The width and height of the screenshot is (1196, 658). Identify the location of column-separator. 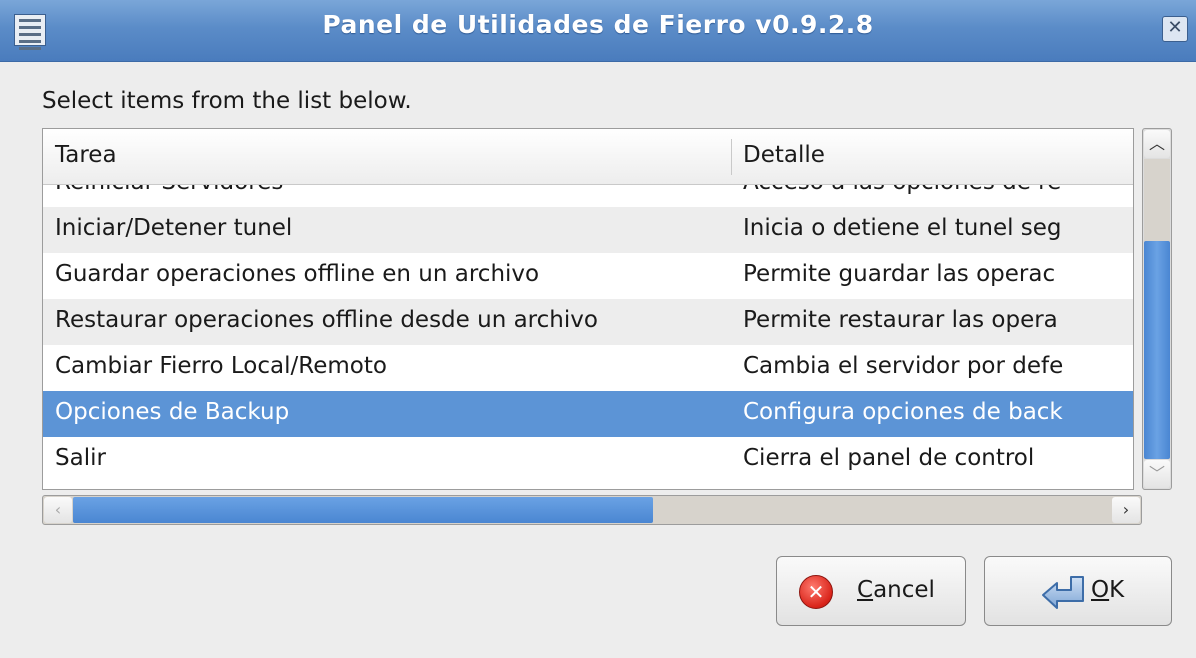
(731, 157).